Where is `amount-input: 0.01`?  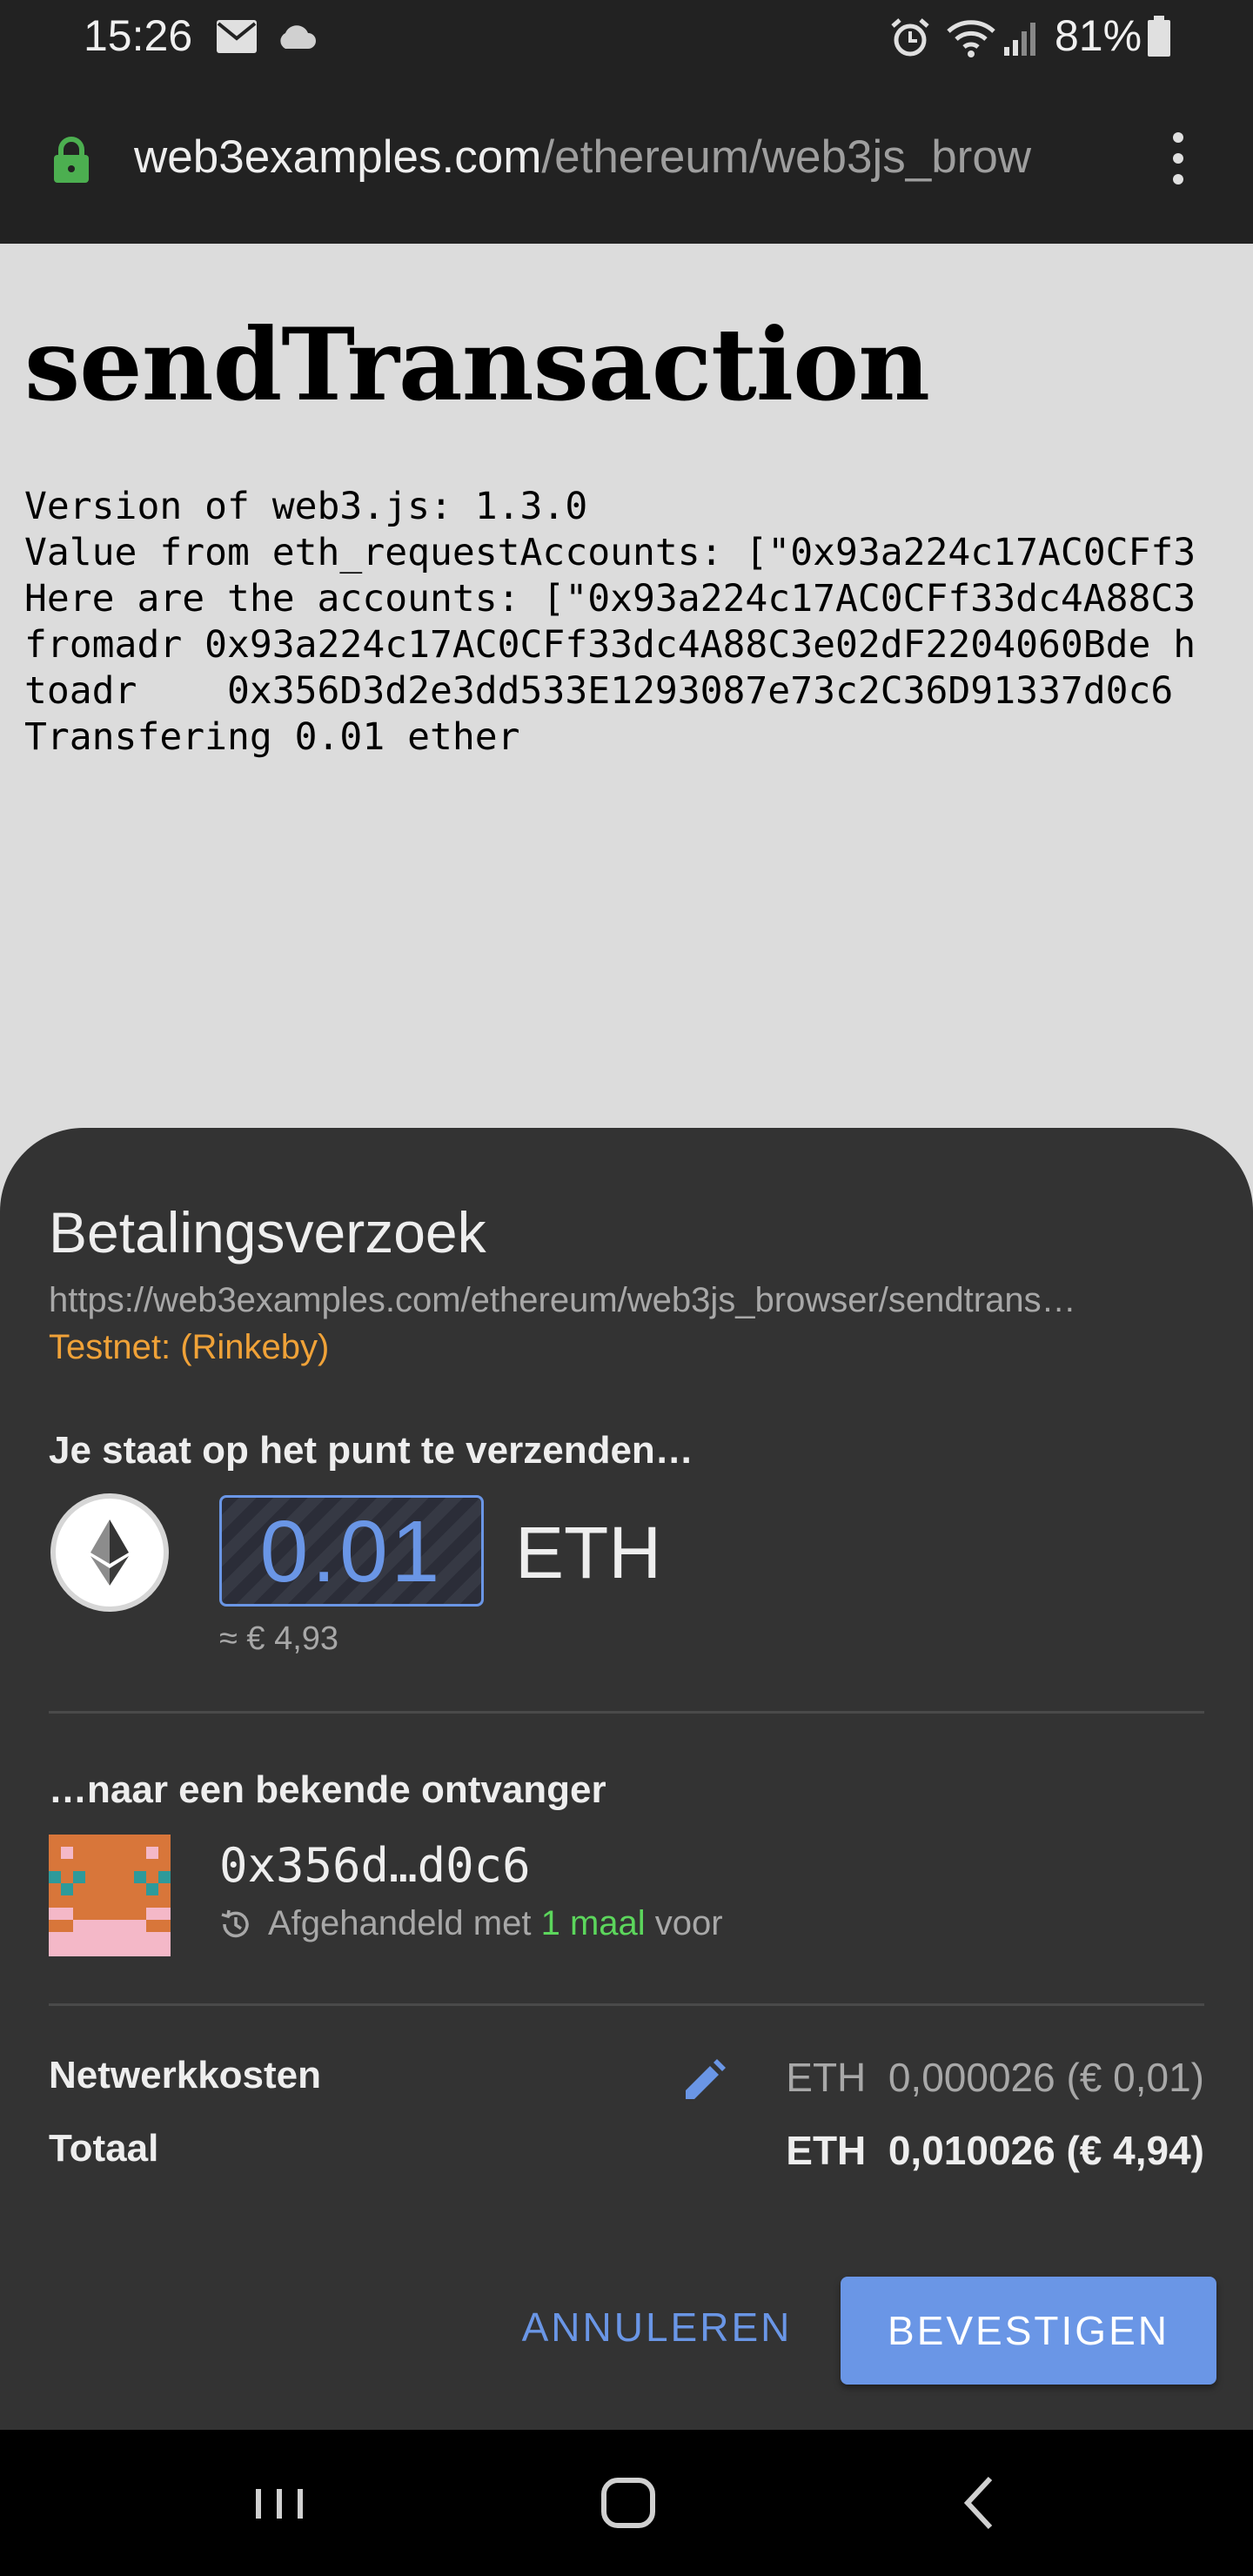 amount-input: 0.01 is located at coordinates (351, 1551).